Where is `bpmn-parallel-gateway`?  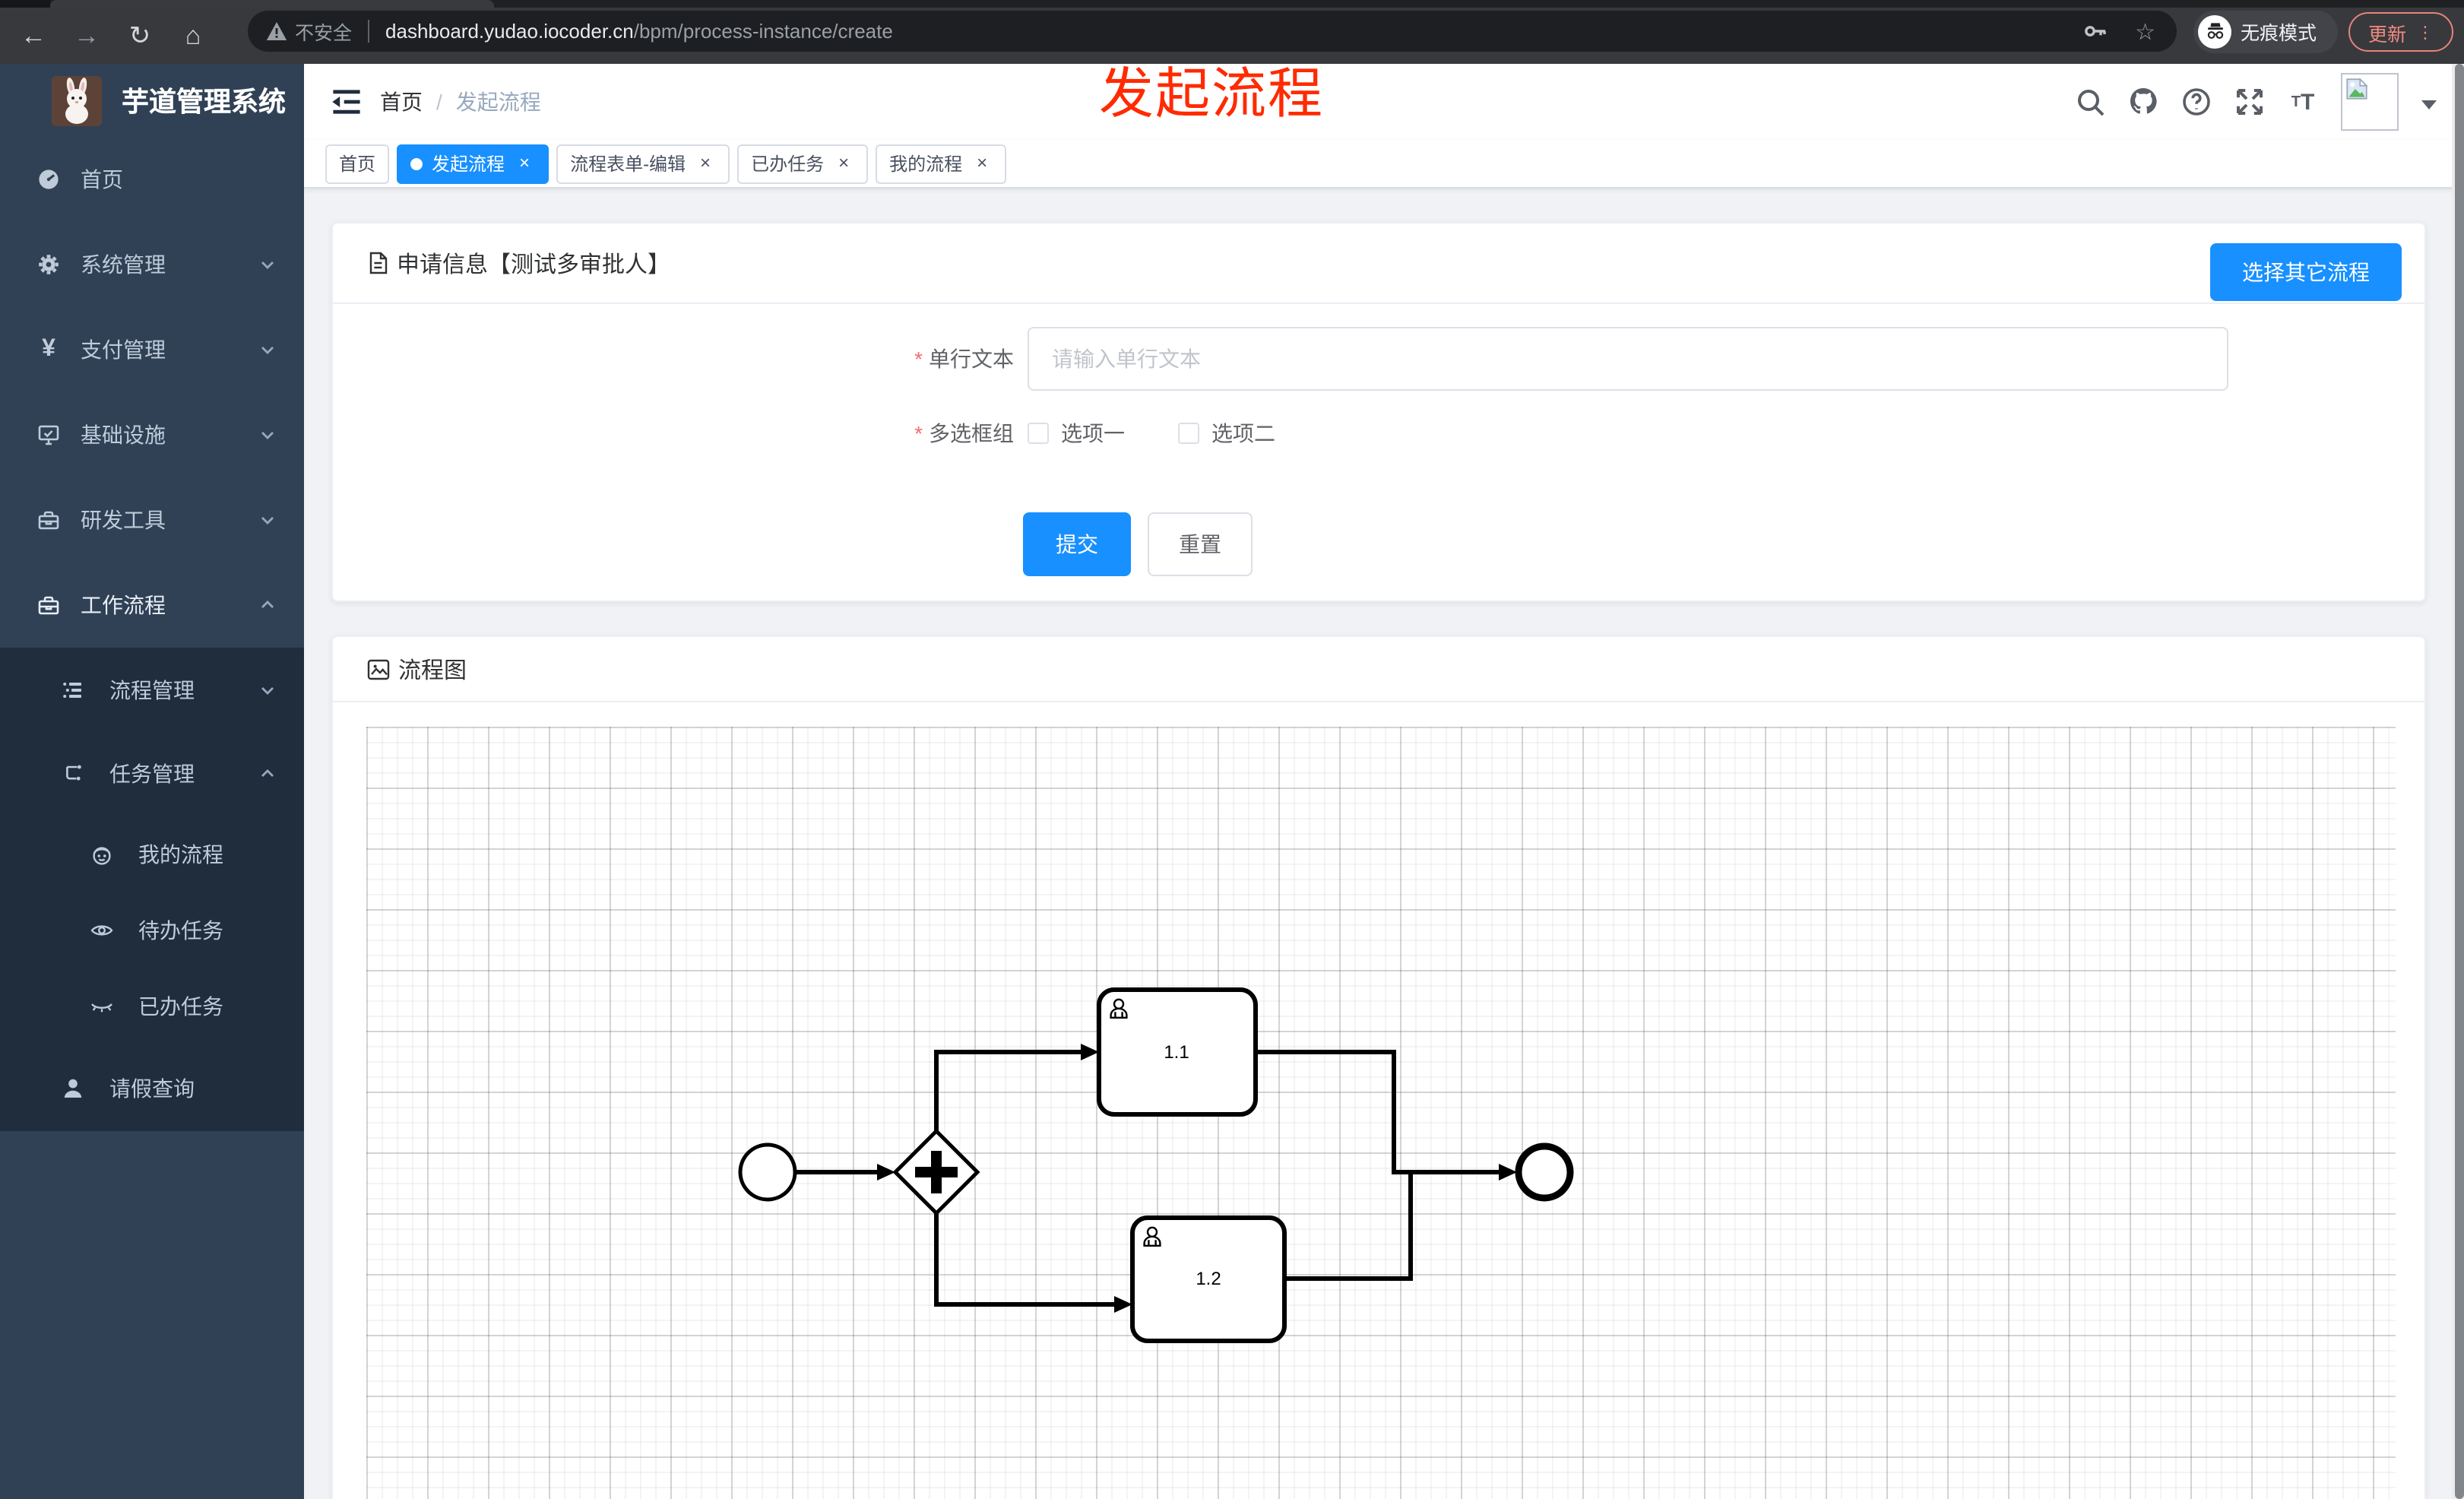
bpmn-parallel-gateway is located at coordinates (936, 1172).